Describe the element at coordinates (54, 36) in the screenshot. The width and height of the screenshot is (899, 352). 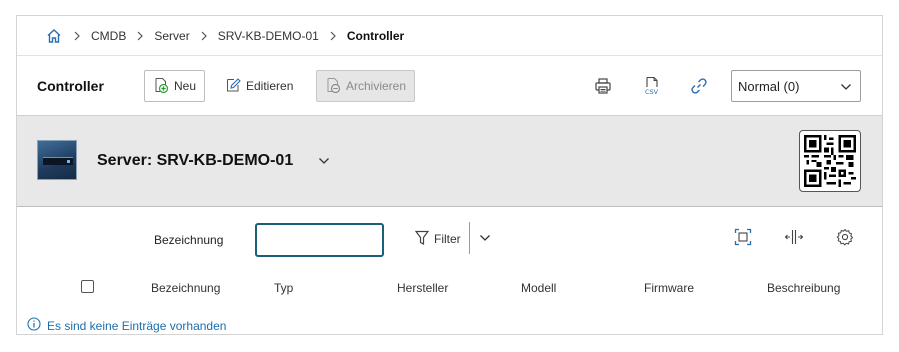
I see `home-icon` at that location.